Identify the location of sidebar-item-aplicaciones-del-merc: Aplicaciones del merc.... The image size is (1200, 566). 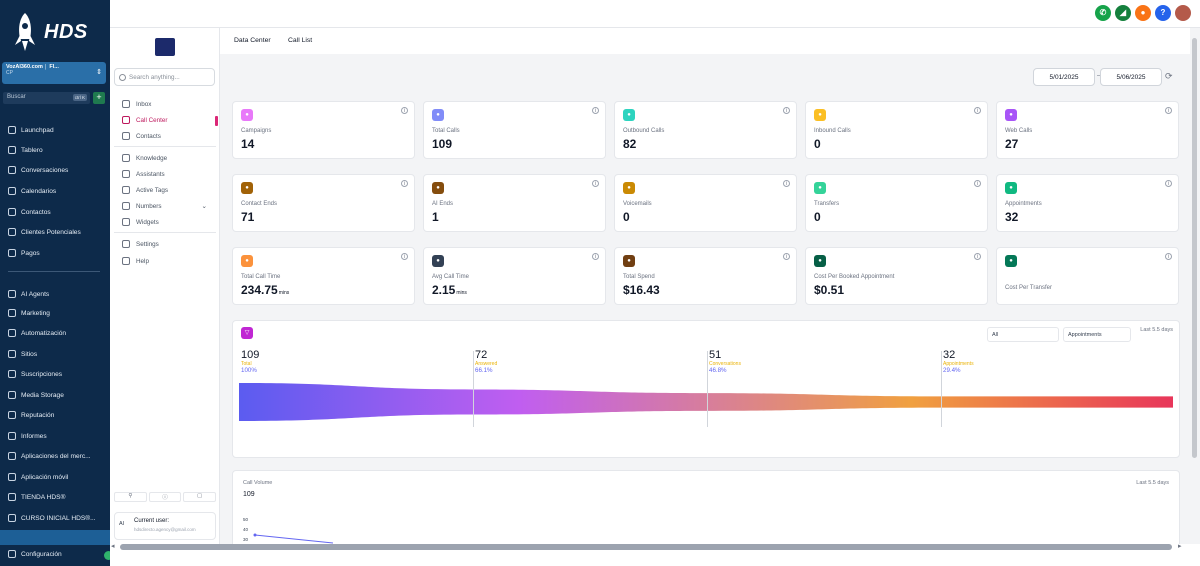
(49, 456).